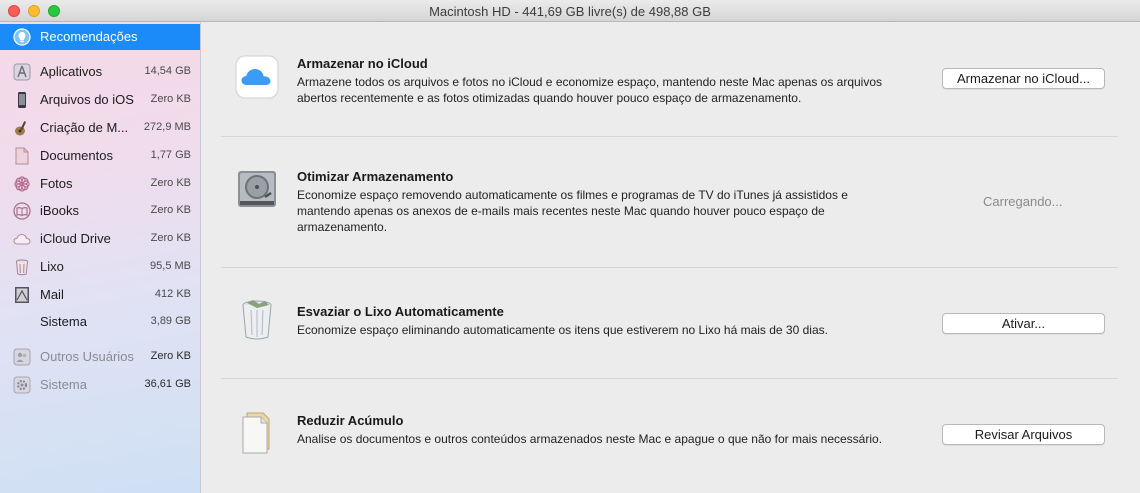 This screenshot has width=1140, height=493. I want to click on sidebar-item-label: Lixo, so click(52, 266).